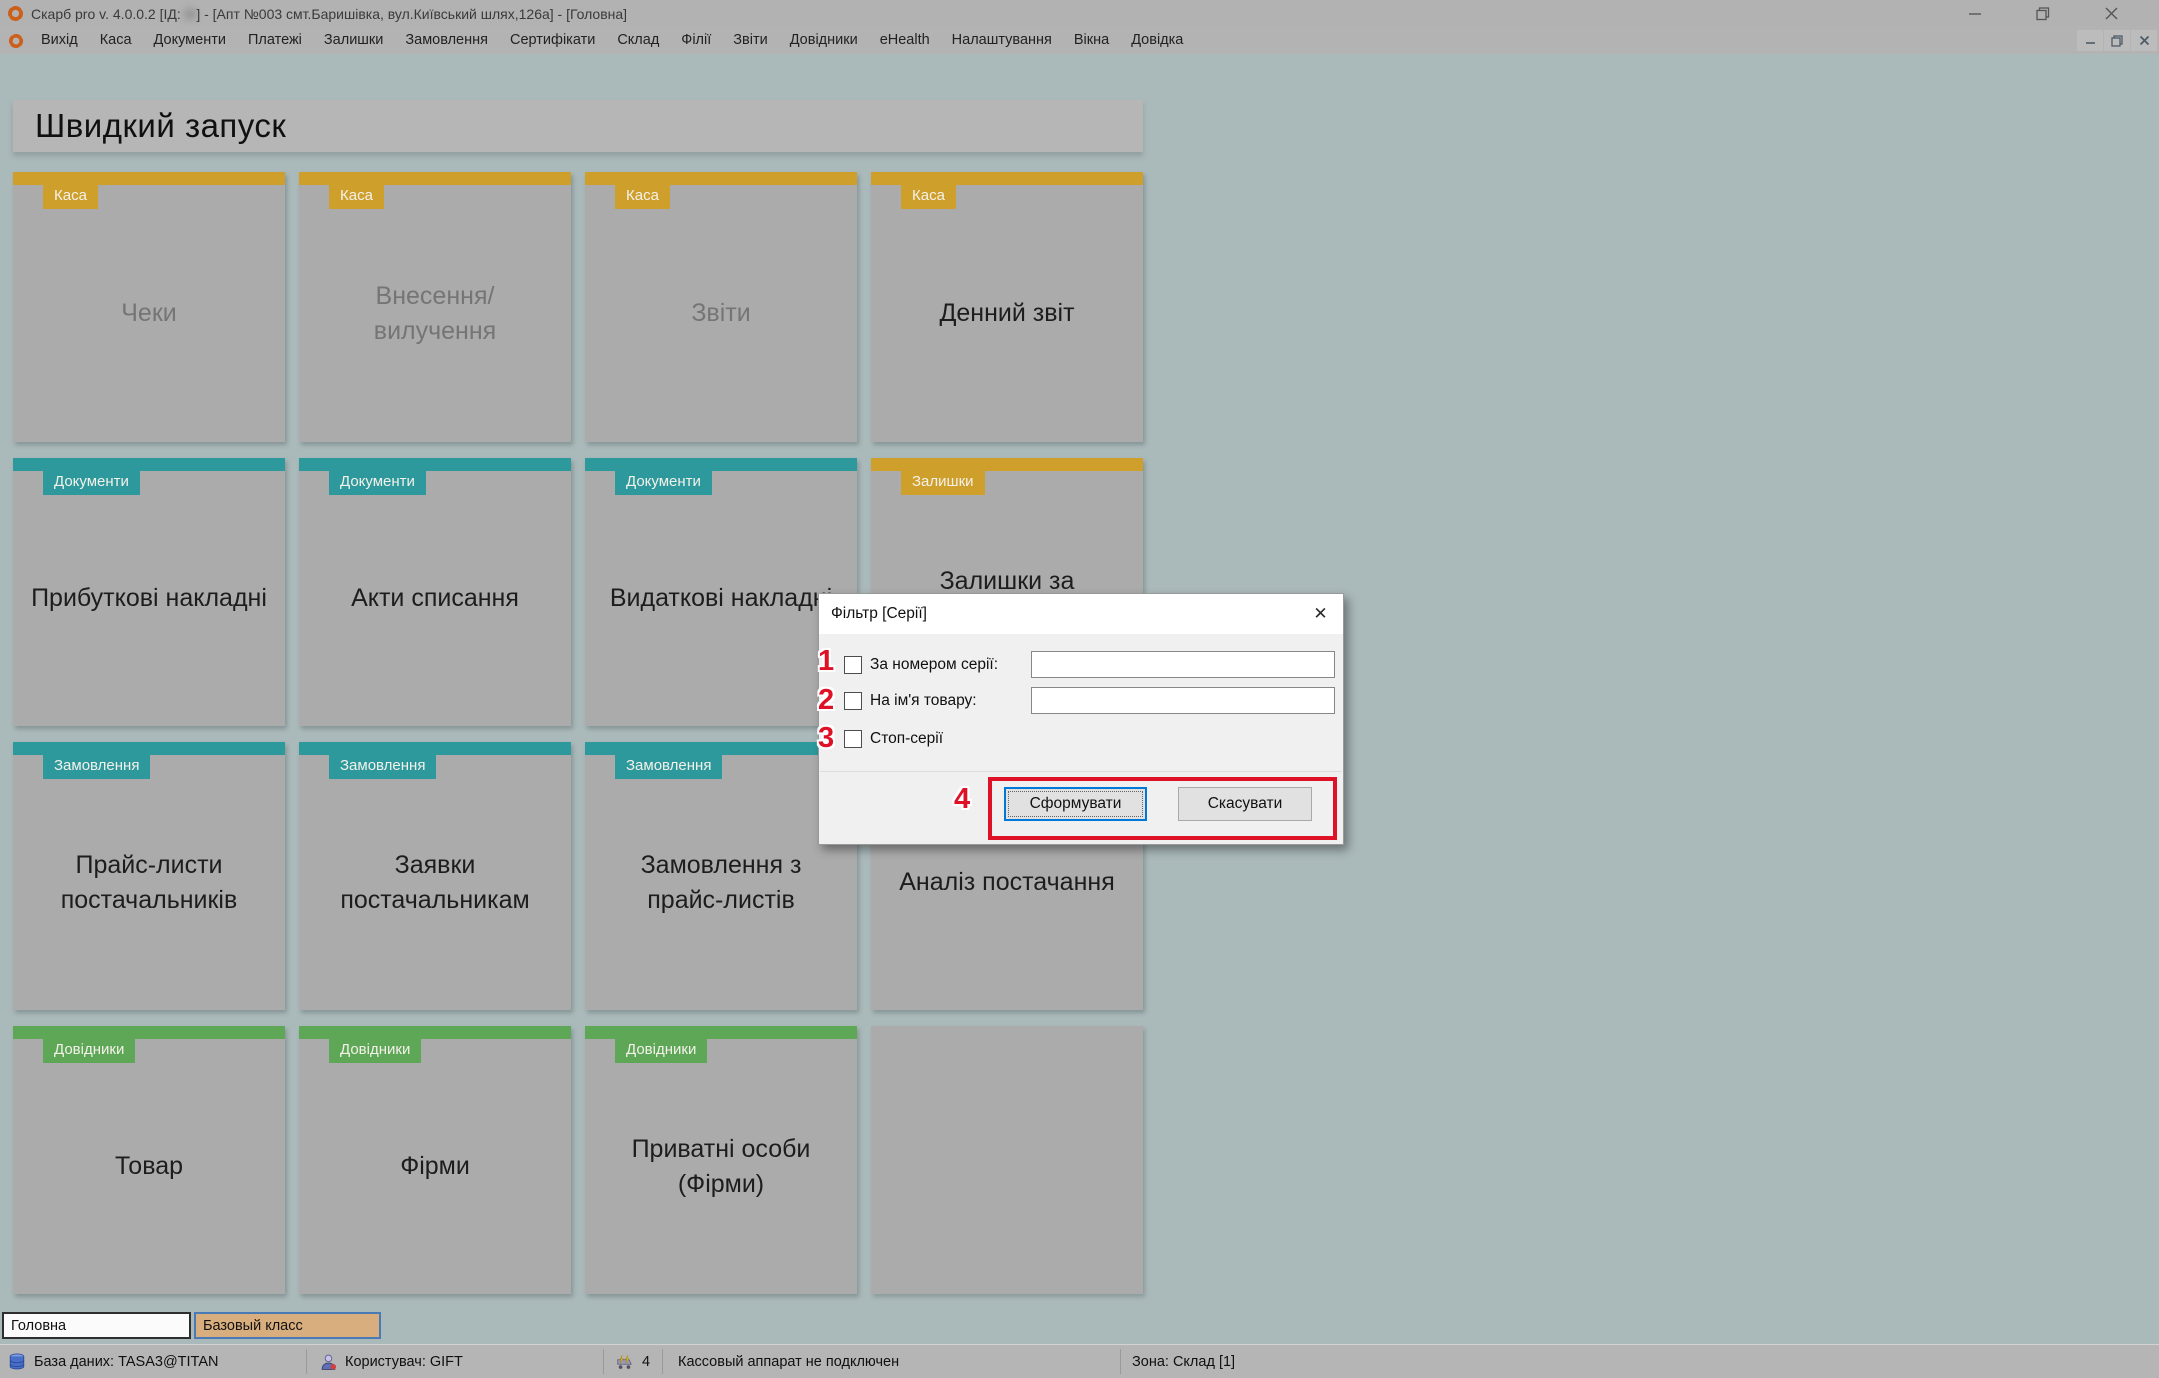 This screenshot has height=1378, width=2159. I want to click on cash-status-label: Кассовый аппарат не подключен, so click(789, 1361).